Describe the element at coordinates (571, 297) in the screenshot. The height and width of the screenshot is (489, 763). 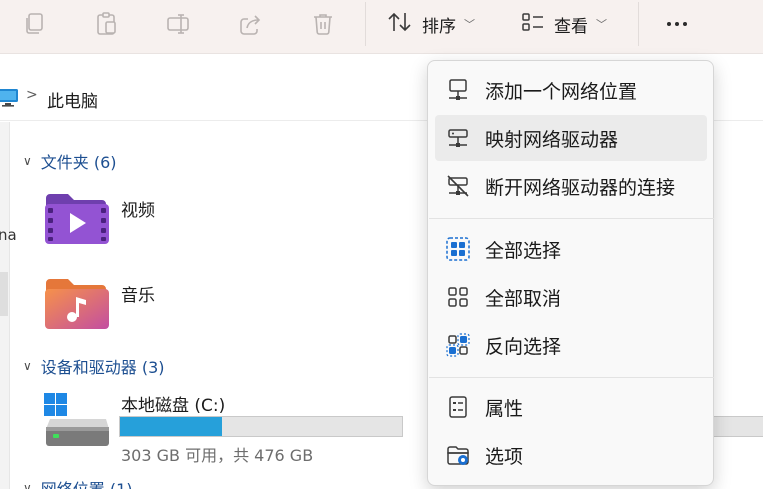
I see `menu-item-select-none: 全部取消` at that location.